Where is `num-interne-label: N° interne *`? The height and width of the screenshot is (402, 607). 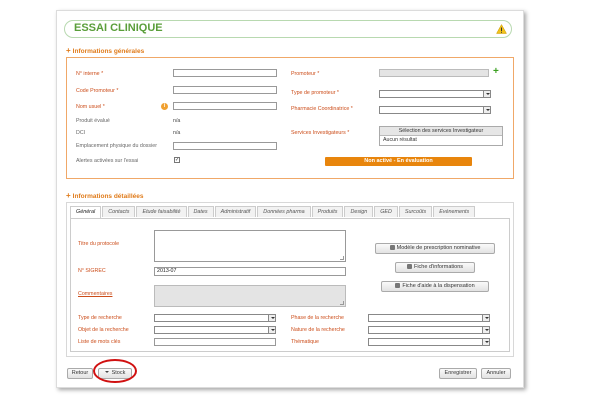
num-interne-label: N° interne * is located at coordinates (90, 74).